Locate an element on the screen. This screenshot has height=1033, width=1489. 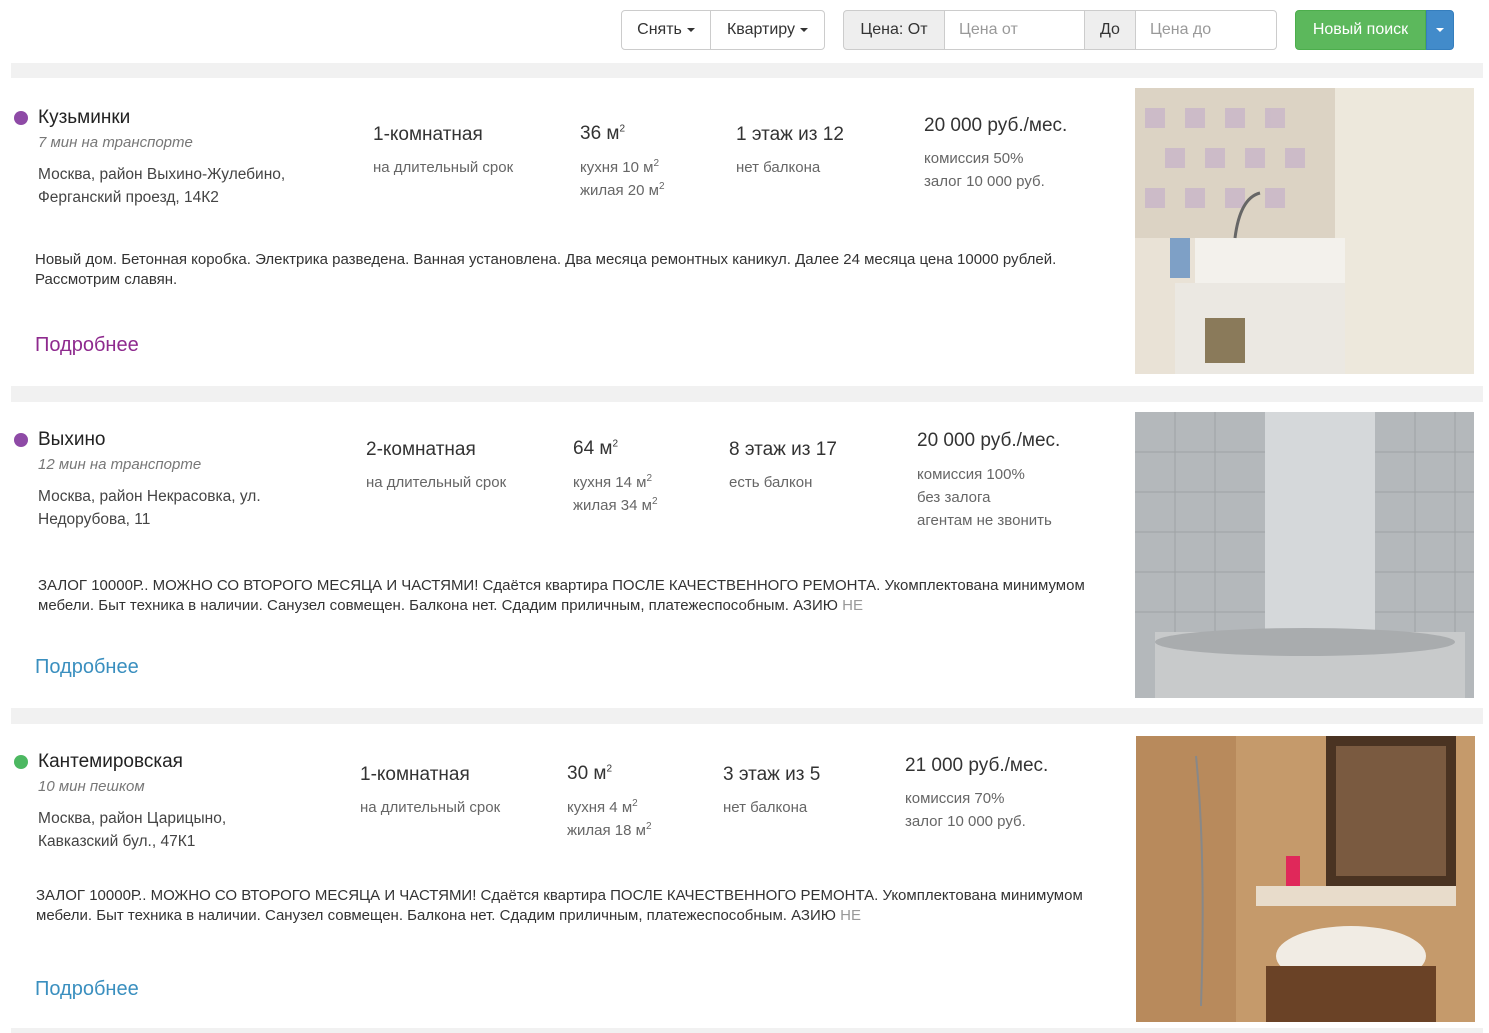
commission: комиссия 70% is located at coordinates (955, 798).